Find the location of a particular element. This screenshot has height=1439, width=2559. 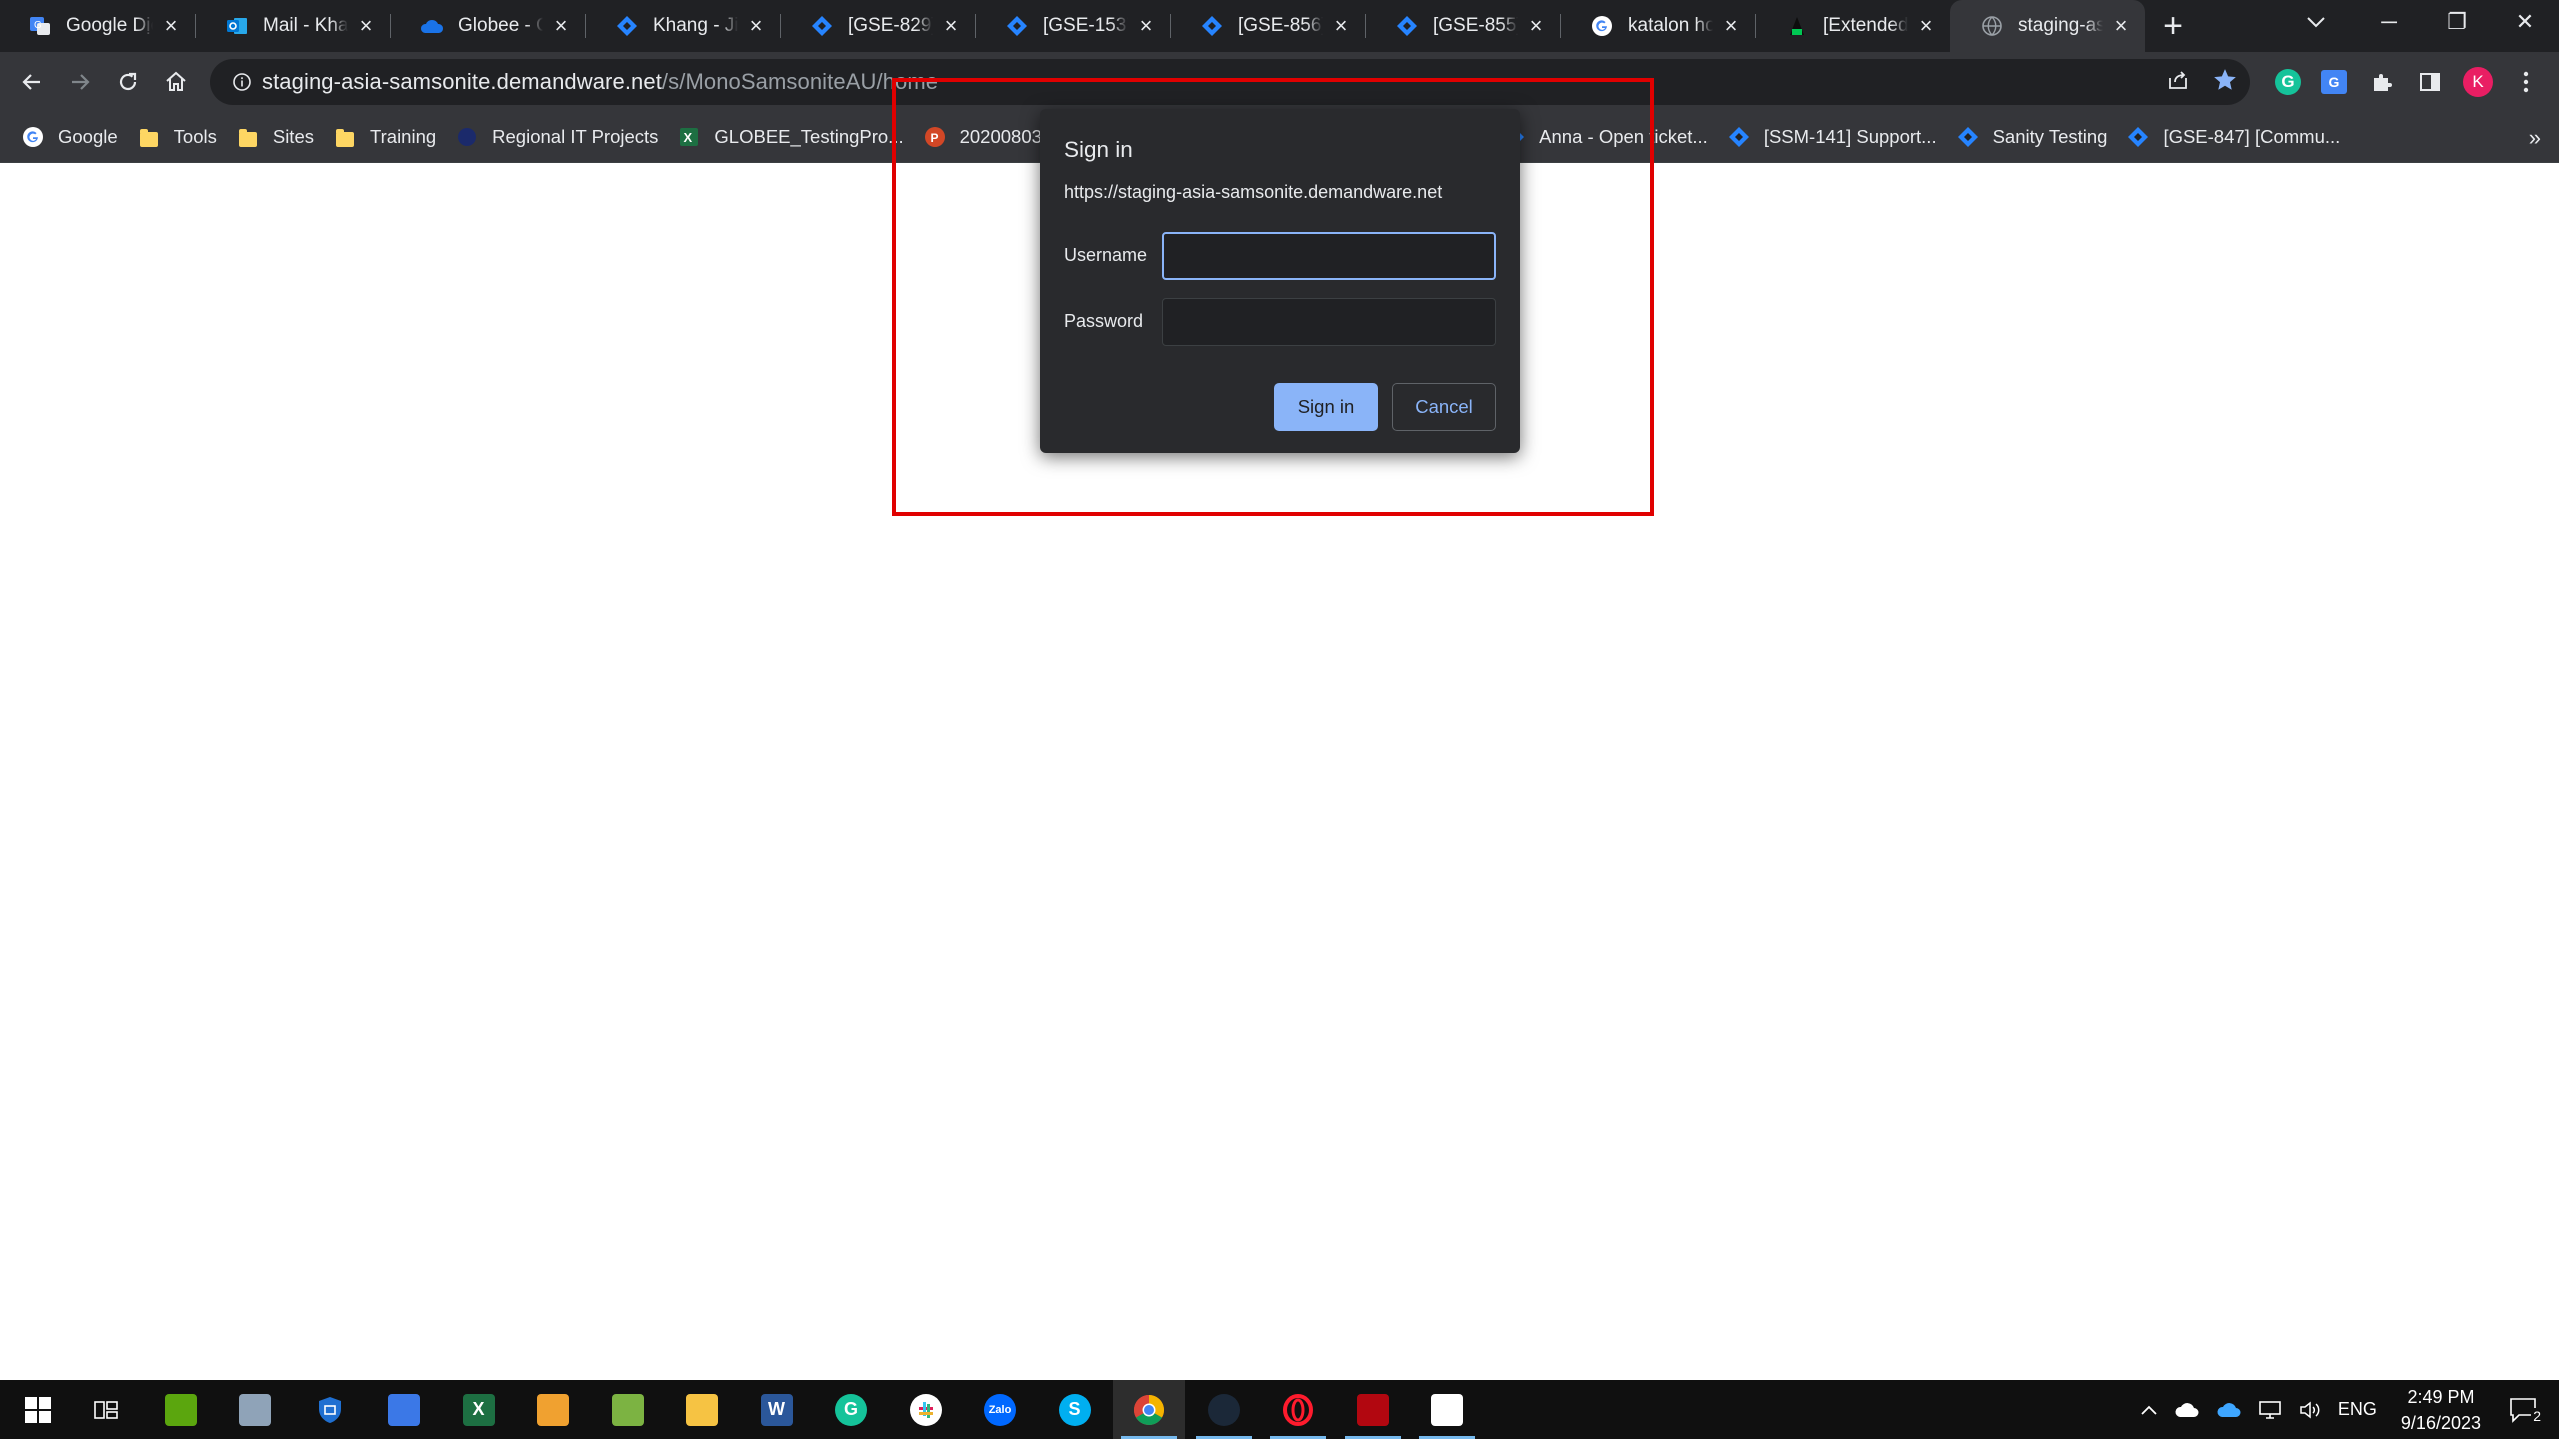

profile-avatar: K is located at coordinates (2478, 82).